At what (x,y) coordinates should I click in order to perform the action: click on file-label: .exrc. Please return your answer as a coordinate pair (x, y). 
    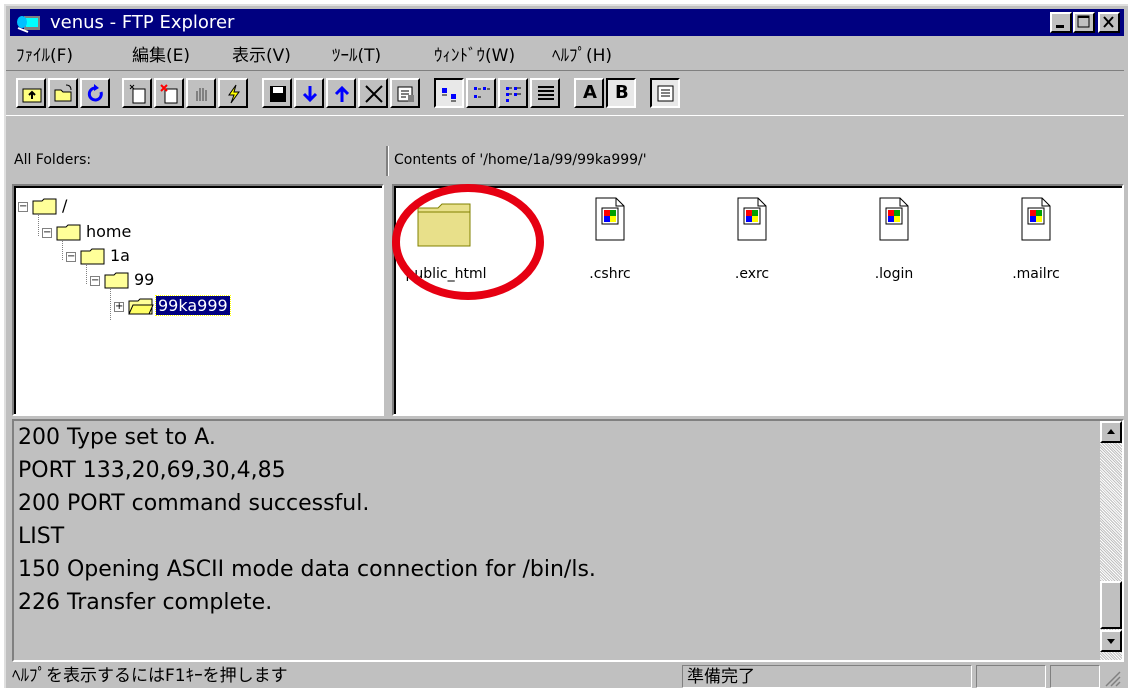
    Looking at the image, I should click on (752, 274).